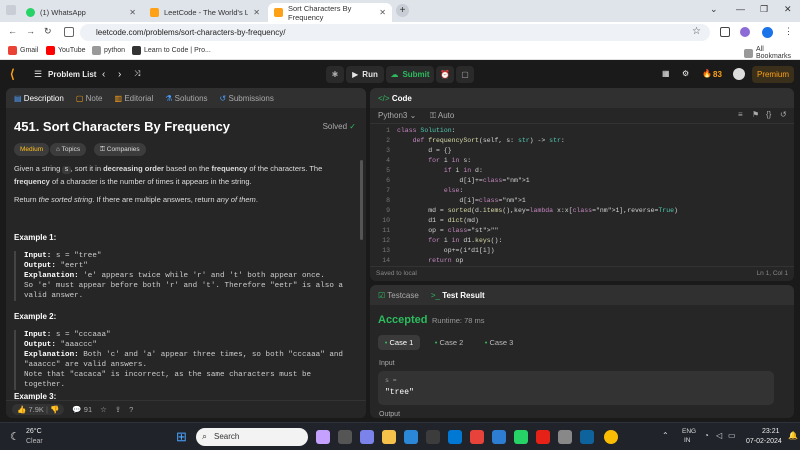 This screenshot has height=450, width=800. Describe the element at coordinates (611, 437) in the screenshot. I see `chrome-icon` at that location.